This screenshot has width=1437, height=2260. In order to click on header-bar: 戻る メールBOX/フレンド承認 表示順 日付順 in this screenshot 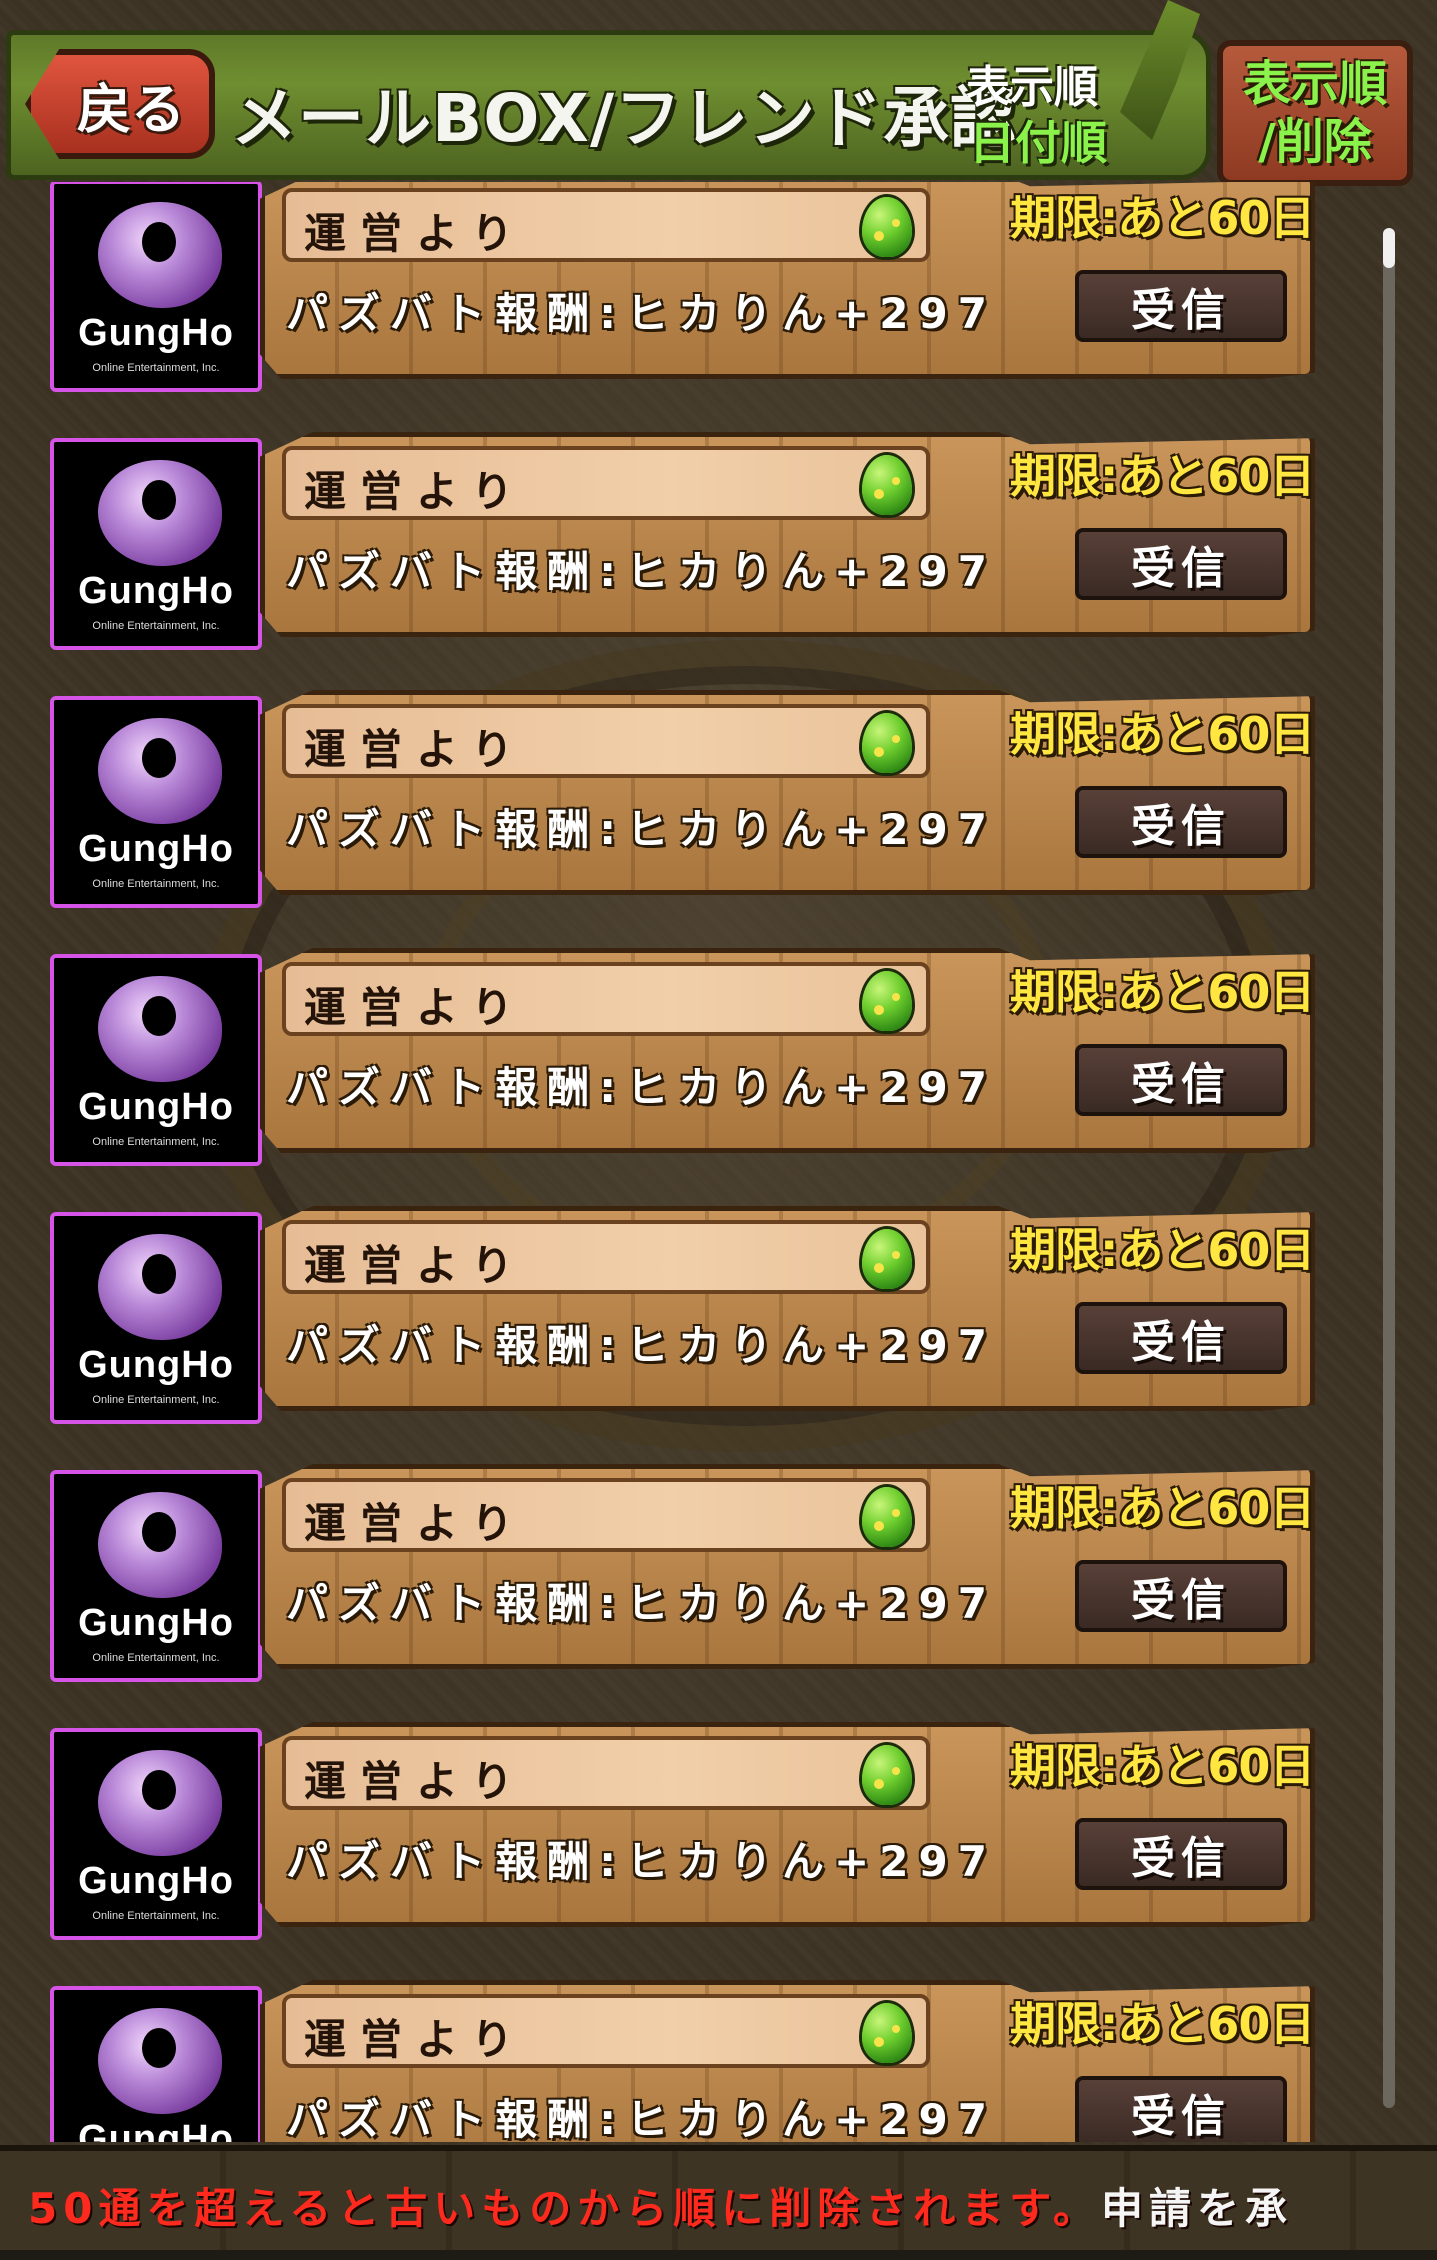, I will do `click(608, 105)`.